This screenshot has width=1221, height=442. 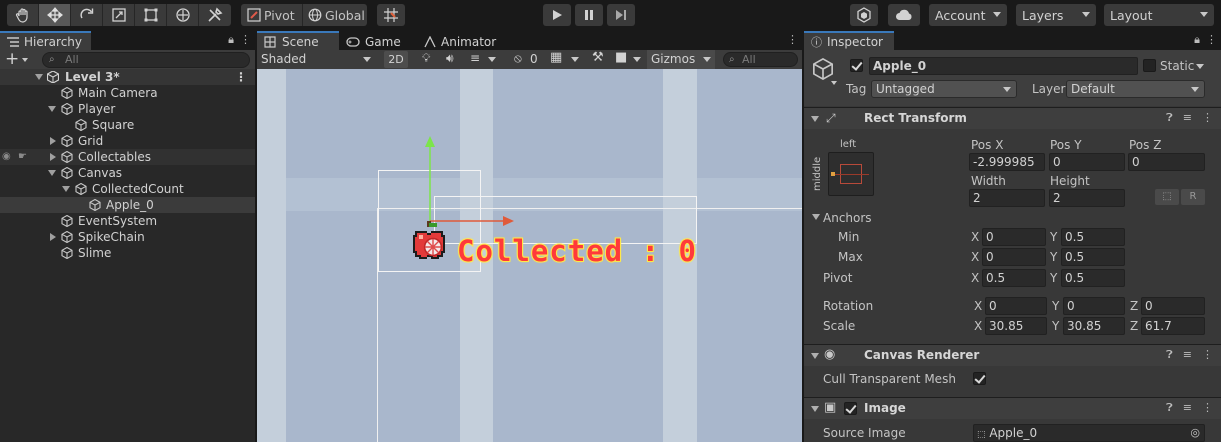 What do you see at coordinates (1012, 355) in the screenshot?
I see `canvas-renderer-header: ◉ Canvas Renderer ❓︎ ≡ ⋮` at bounding box center [1012, 355].